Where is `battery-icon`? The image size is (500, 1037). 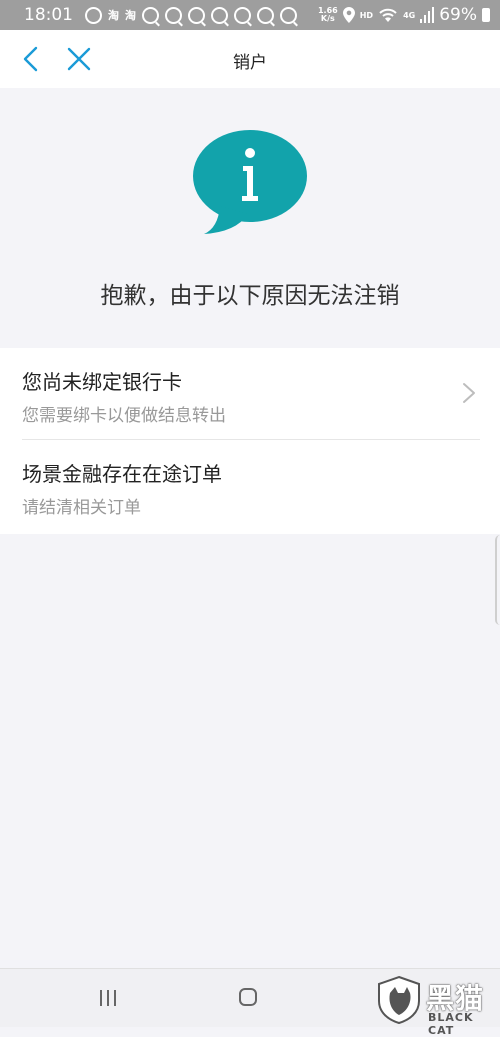 battery-icon is located at coordinates (486, 15).